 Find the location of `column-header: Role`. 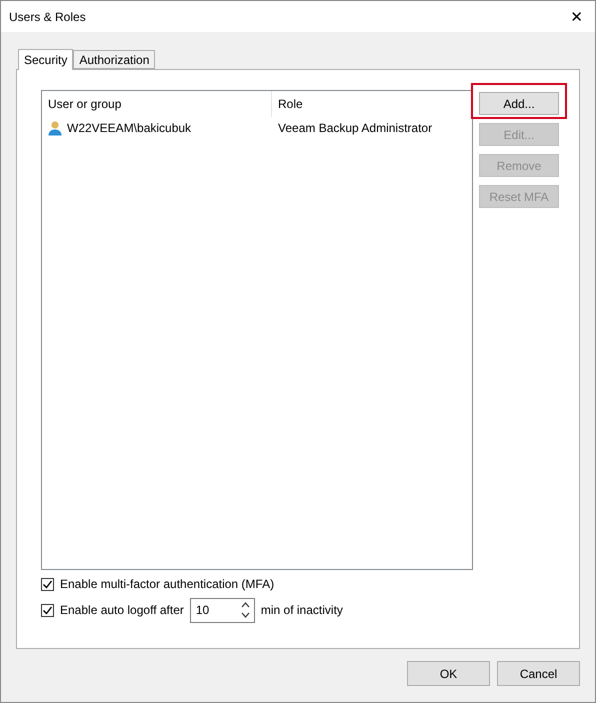

column-header: Role is located at coordinates (372, 104).